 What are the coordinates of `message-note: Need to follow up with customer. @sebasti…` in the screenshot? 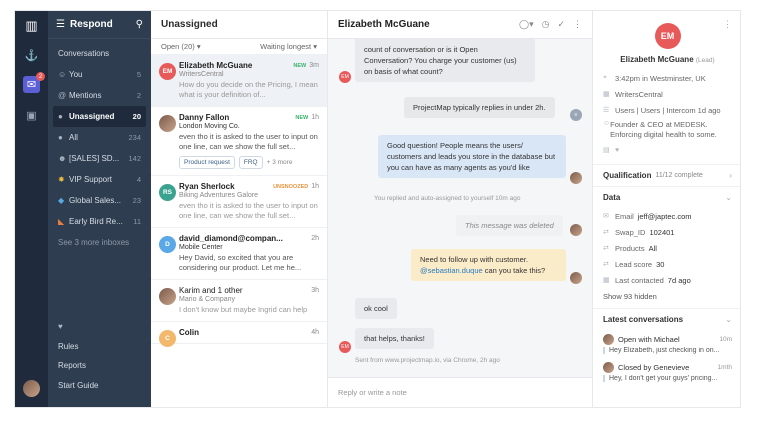 It's located at (488, 265).